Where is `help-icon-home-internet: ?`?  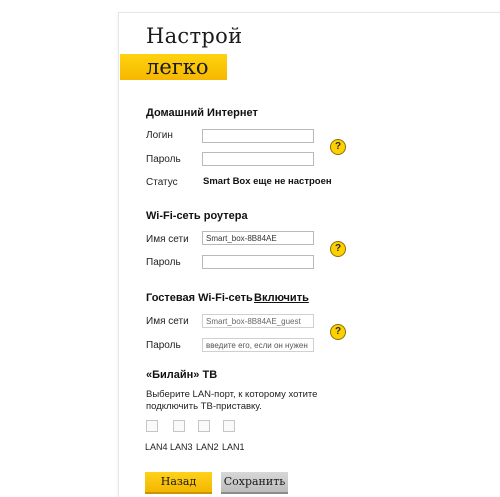
help-icon-home-internet: ? is located at coordinates (338, 147).